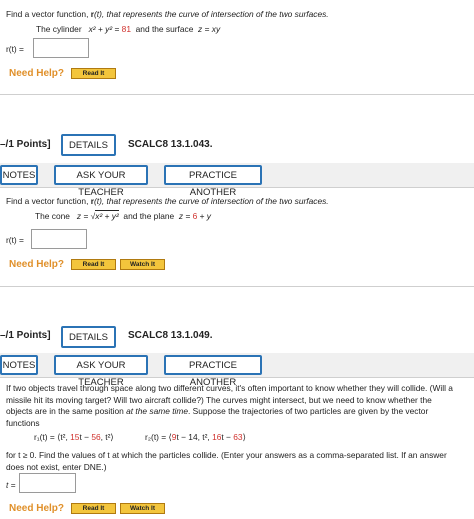 The image size is (474, 519). What do you see at coordinates (19, 365) in the screenshot?
I see `q3-tab-notes: NOTES` at bounding box center [19, 365].